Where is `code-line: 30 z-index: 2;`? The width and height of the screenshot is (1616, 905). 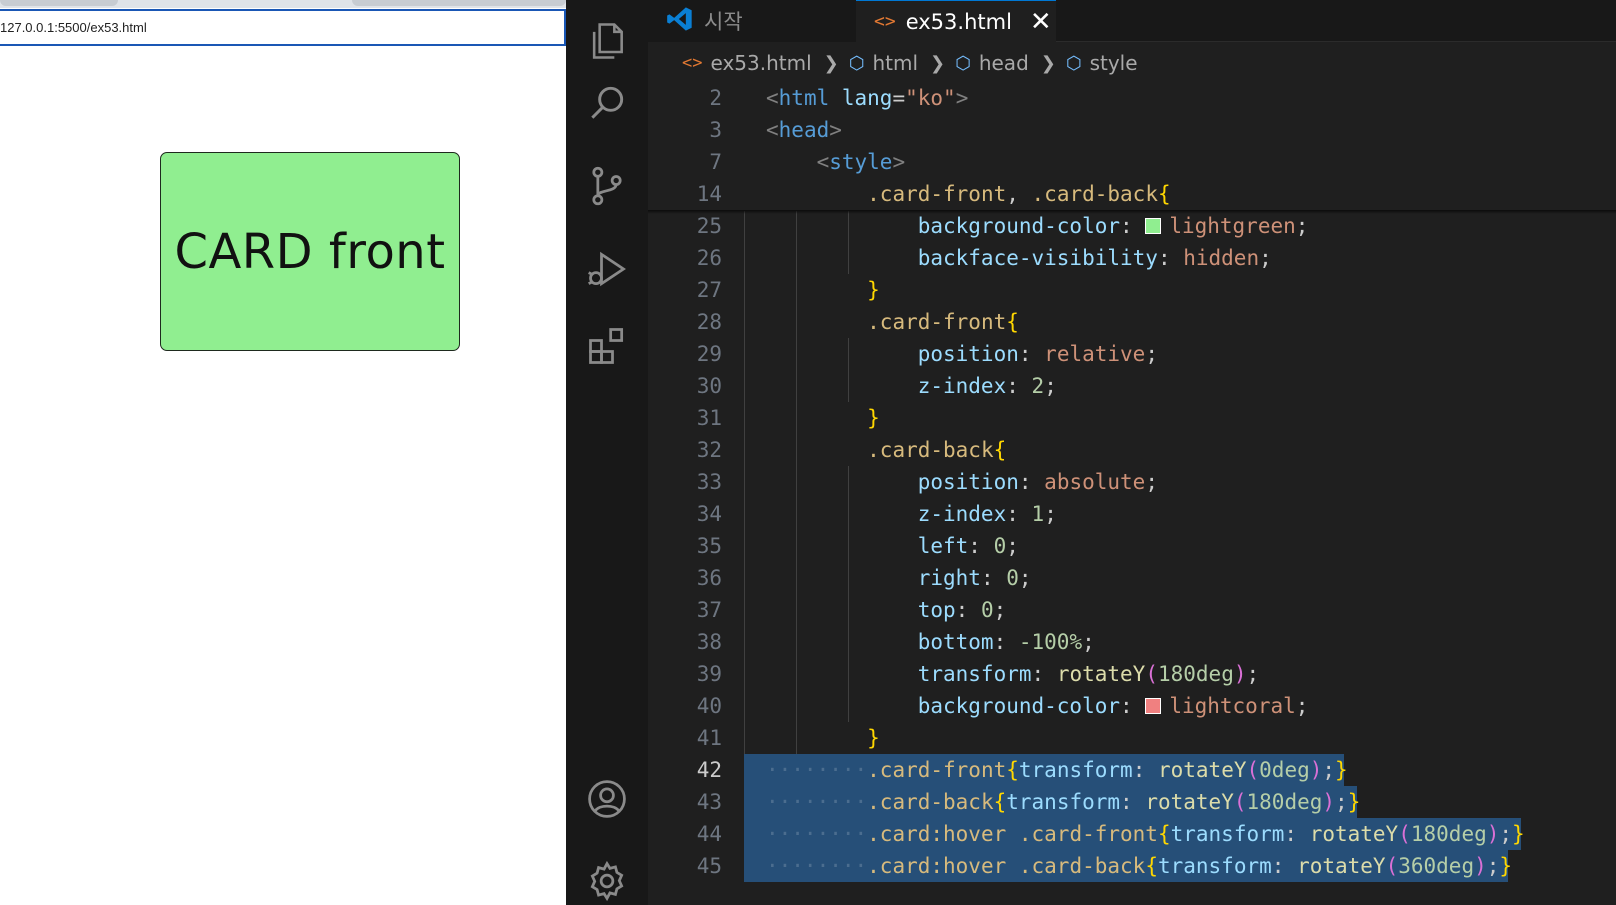 code-line: 30 z-index: 2; is located at coordinates (1132, 386).